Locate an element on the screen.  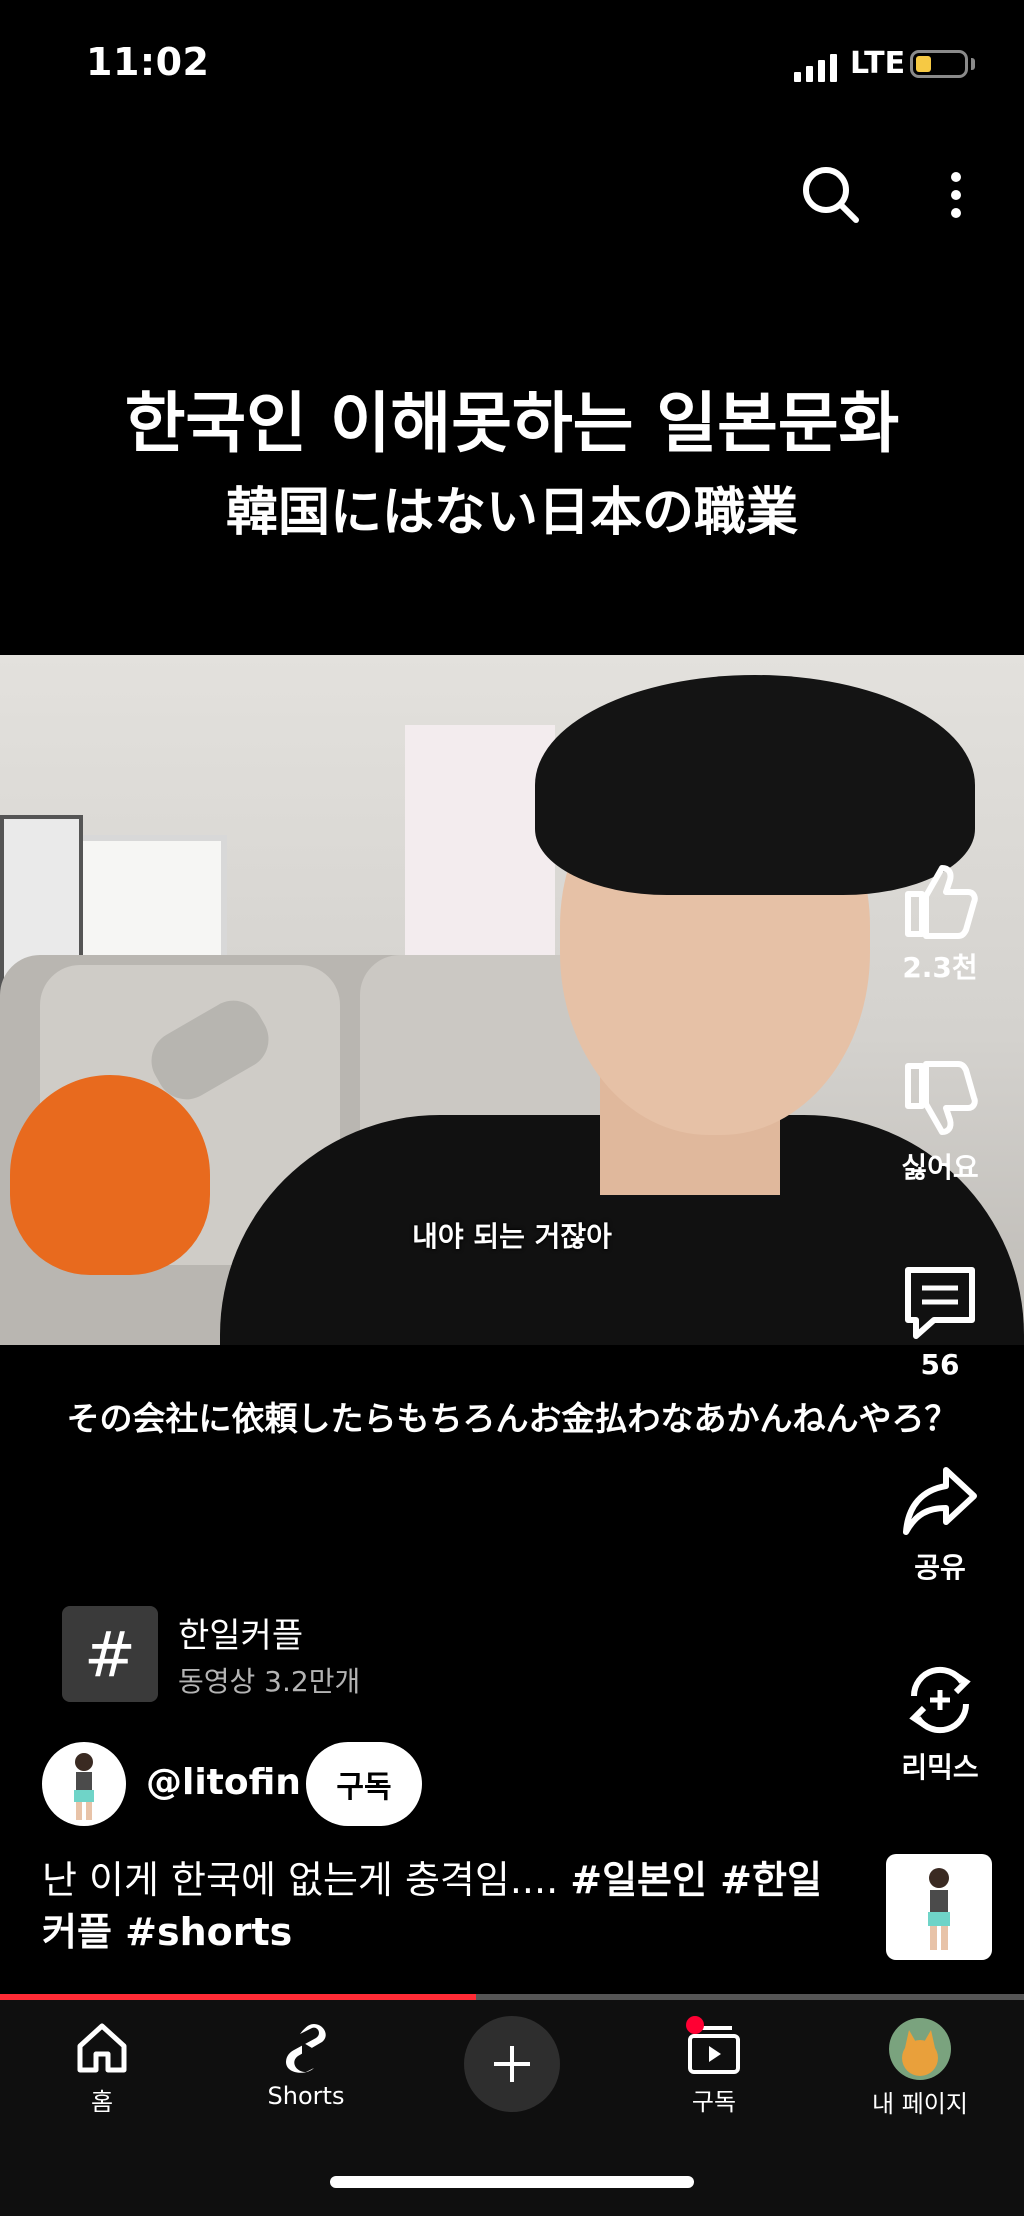
create-button is located at coordinates (512, 2064).